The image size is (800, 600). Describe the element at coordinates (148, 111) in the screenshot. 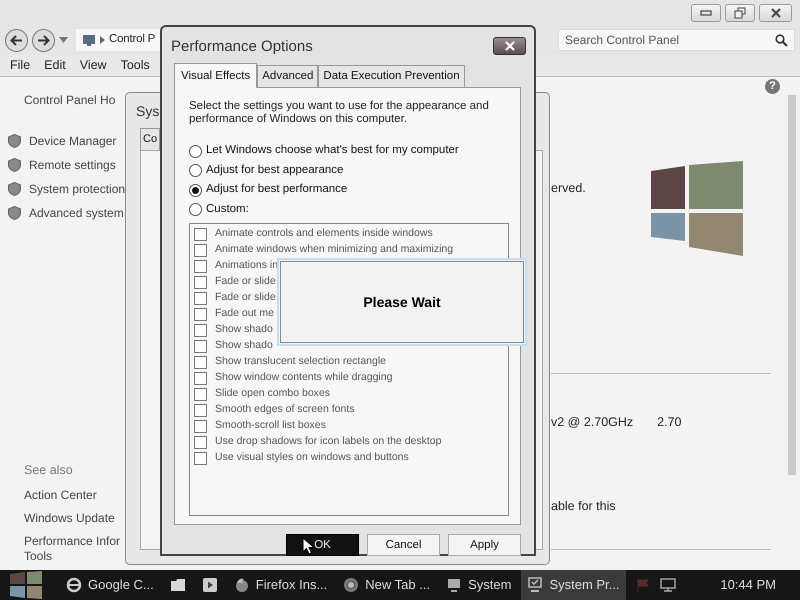

I see `dialog-title: Sys` at that location.